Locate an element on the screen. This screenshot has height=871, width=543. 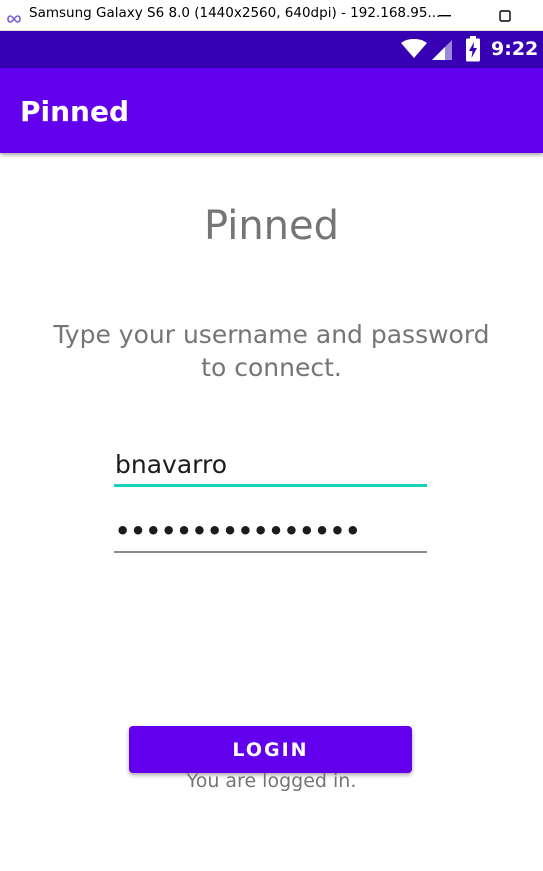
toolbar-title: Pinned is located at coordinates (75, 111).